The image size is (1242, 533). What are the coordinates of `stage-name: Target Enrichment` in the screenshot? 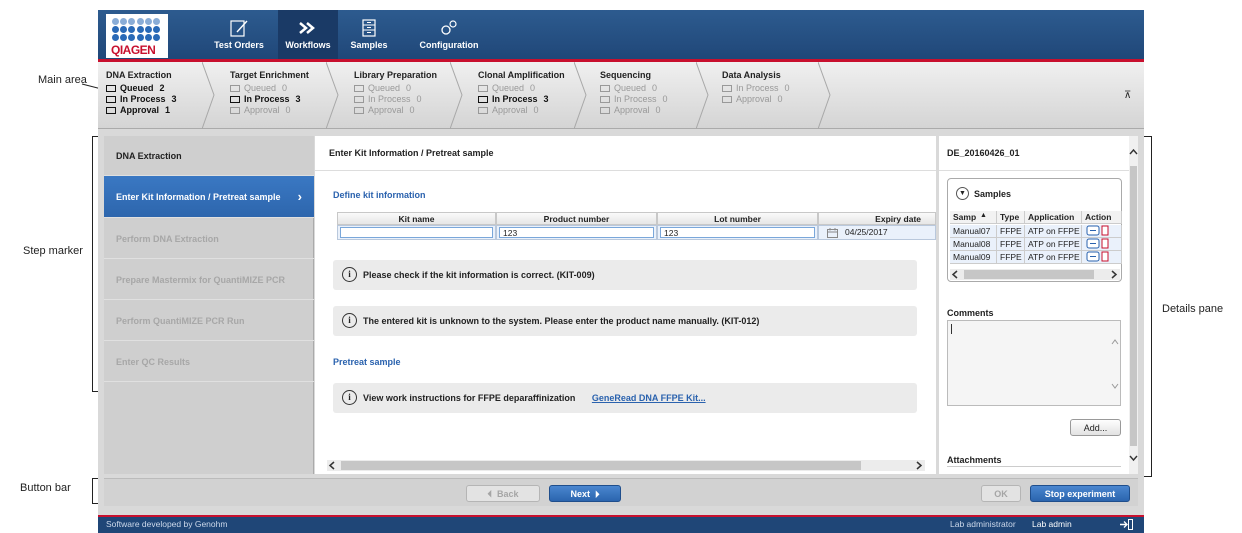 It's located at (269, 75).